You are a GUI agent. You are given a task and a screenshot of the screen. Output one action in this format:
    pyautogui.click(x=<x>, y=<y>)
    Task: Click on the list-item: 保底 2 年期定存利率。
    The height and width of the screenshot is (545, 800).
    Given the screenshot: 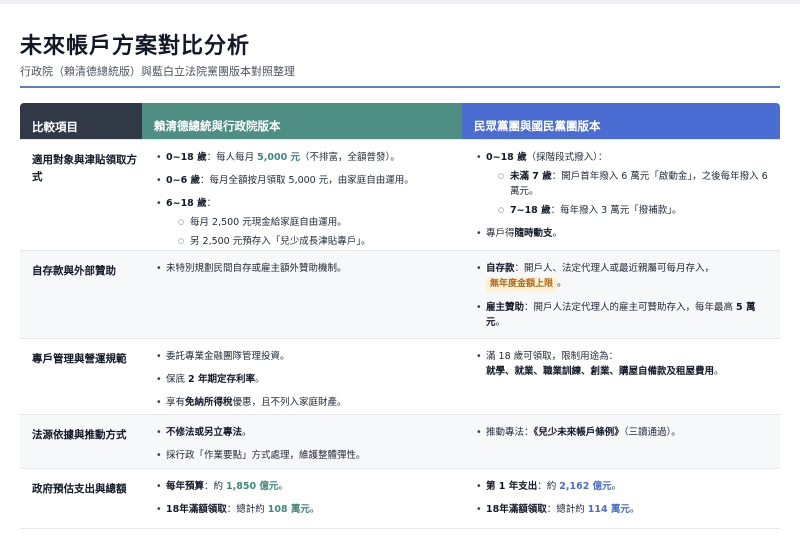 What is the action you would take?
    pyautogui.click(x=304, y=379)
    